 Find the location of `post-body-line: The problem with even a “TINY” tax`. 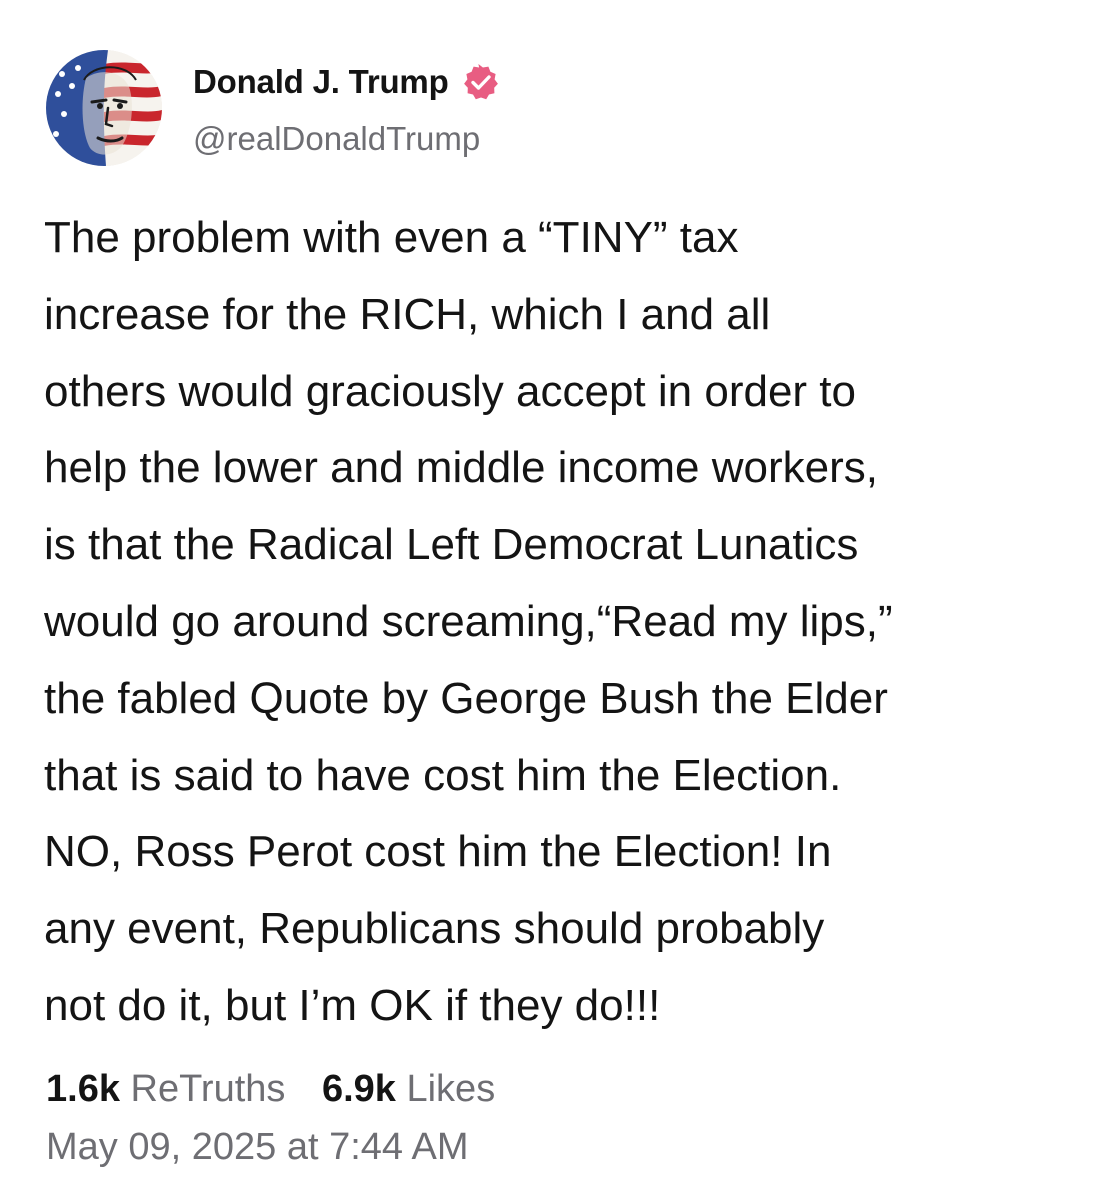

post-body-line: The problem with even a “TINY” tax is located at coordinates (391, 237).